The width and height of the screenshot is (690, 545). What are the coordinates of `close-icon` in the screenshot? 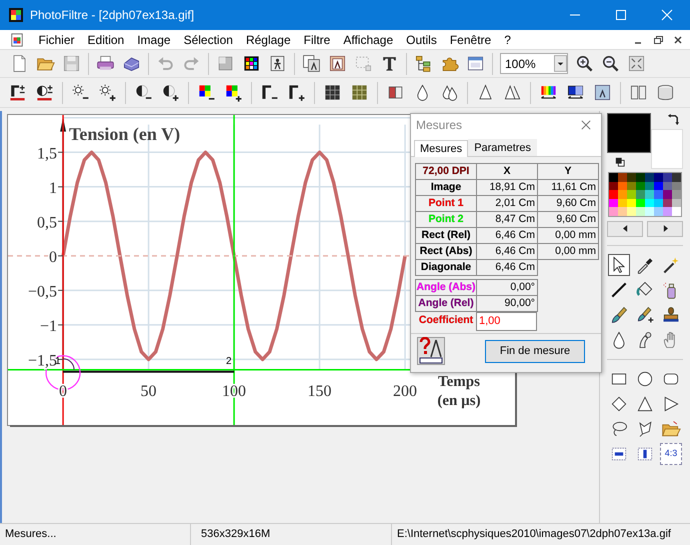 It's located at (586, 125).